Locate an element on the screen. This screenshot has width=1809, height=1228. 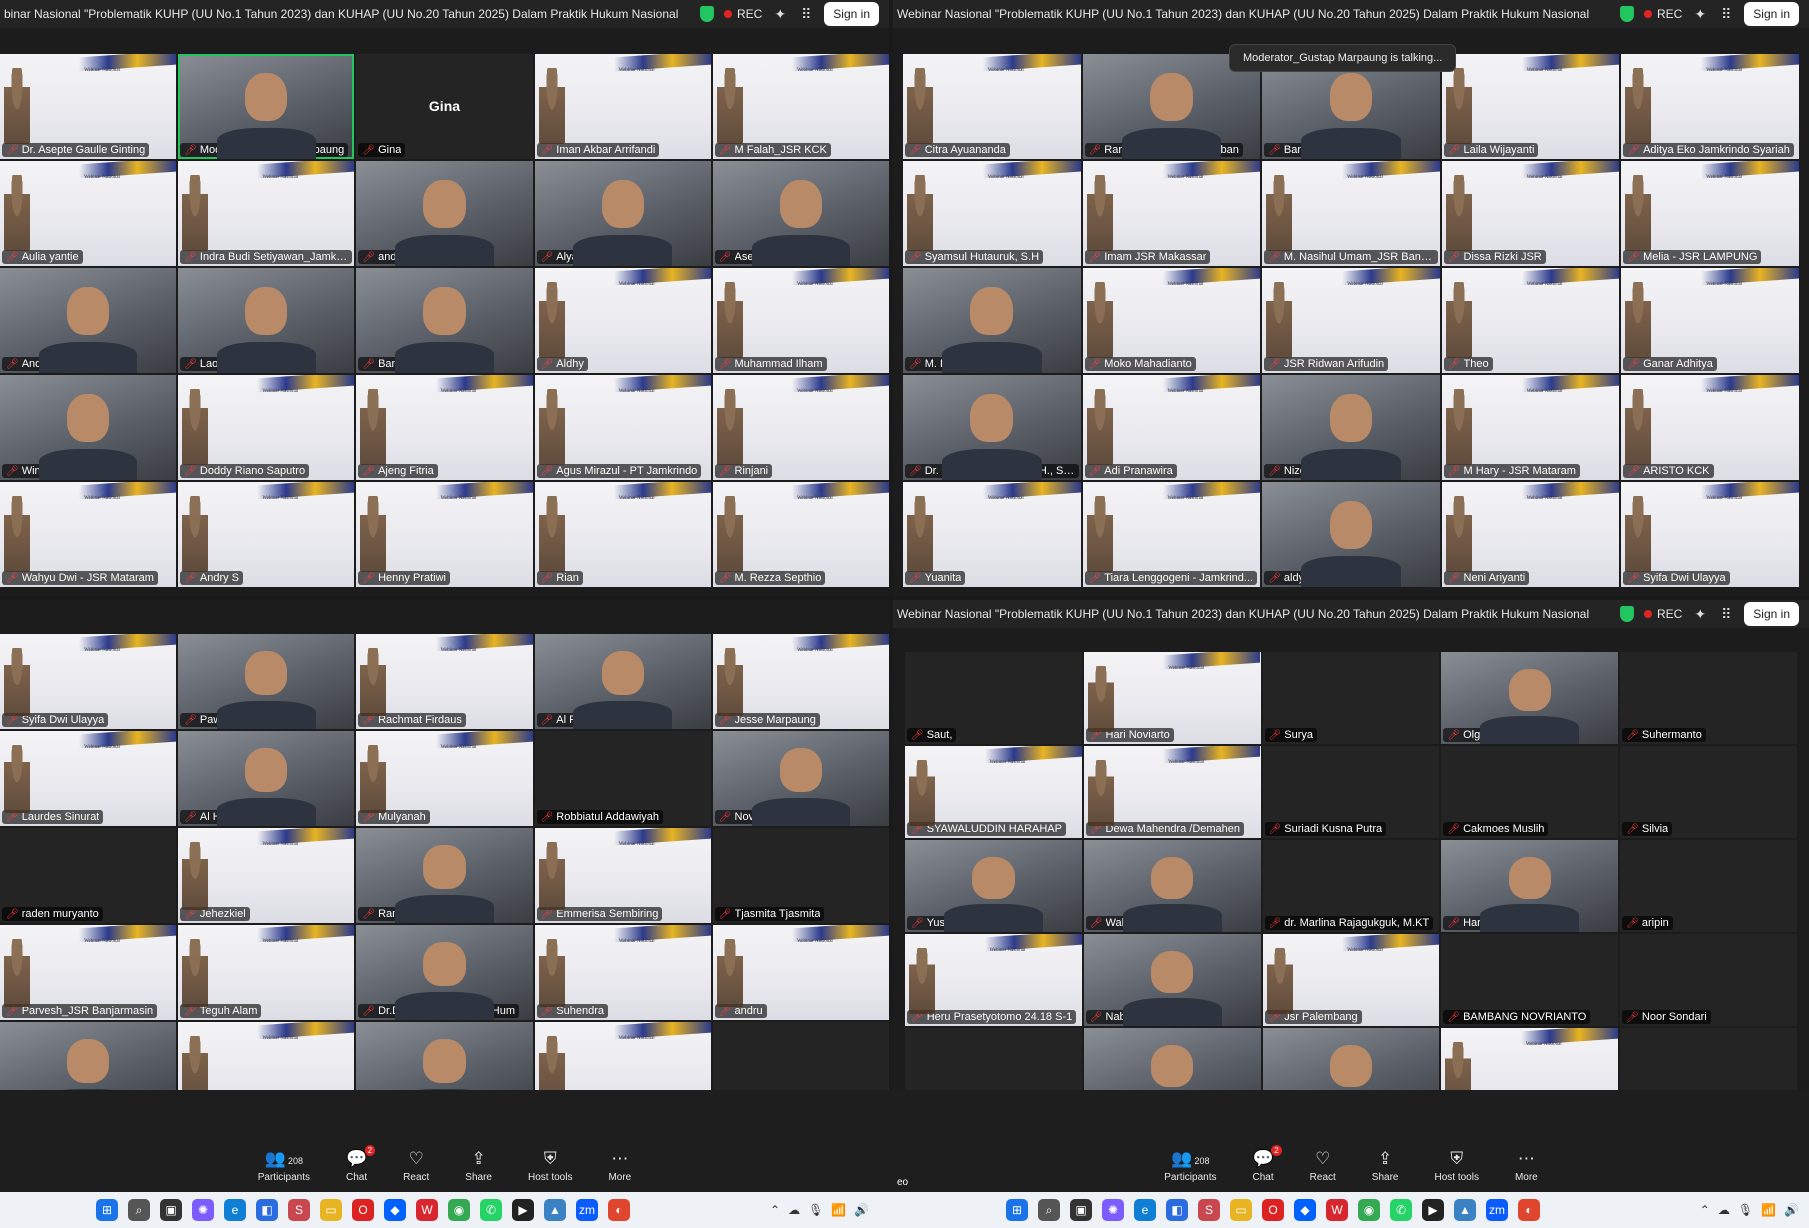
participant-tile: 🎤︎Samsung SM-A715F is located at coordinates (993, 1059).